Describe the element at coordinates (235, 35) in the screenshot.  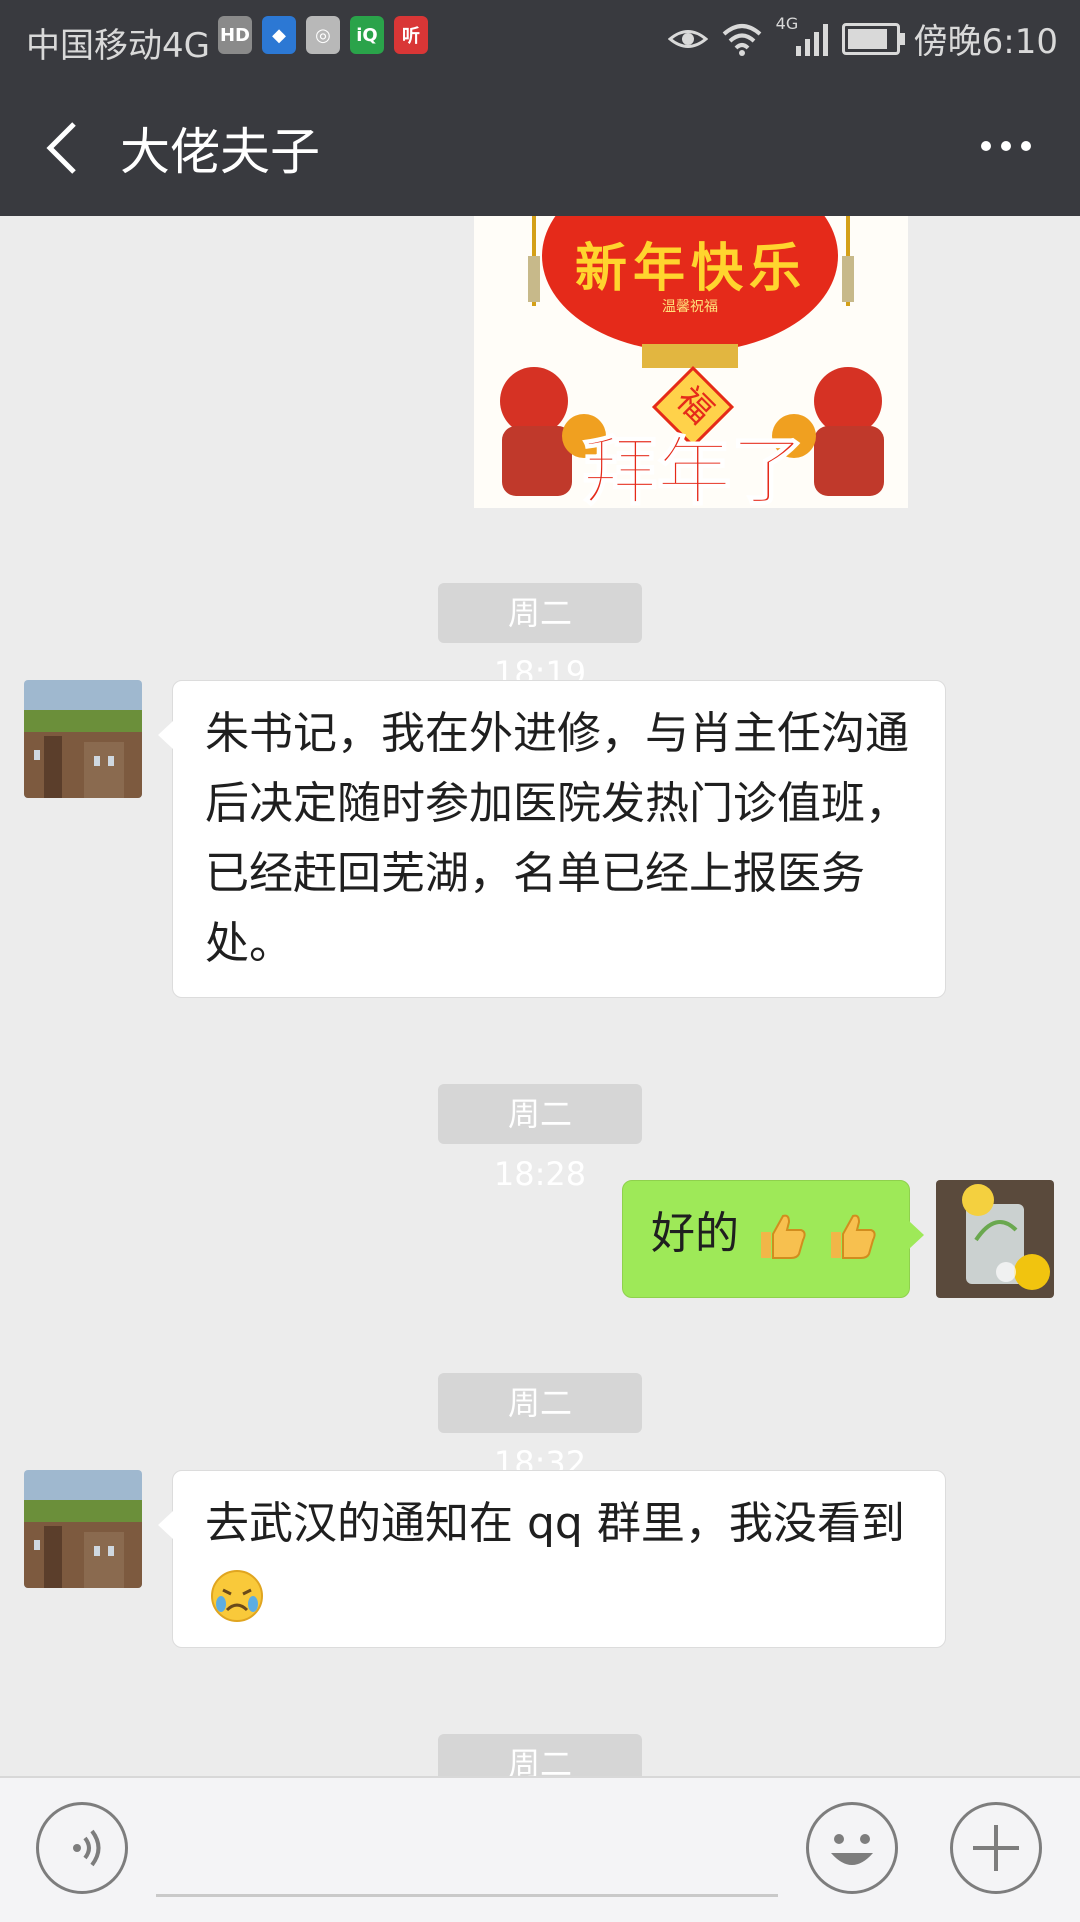
I see `hd-icon: HD` at that location.